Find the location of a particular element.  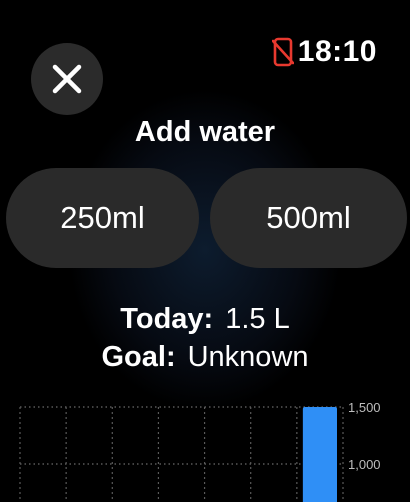

add-500ml-label: 500ml is located at coordinates (308, 217).